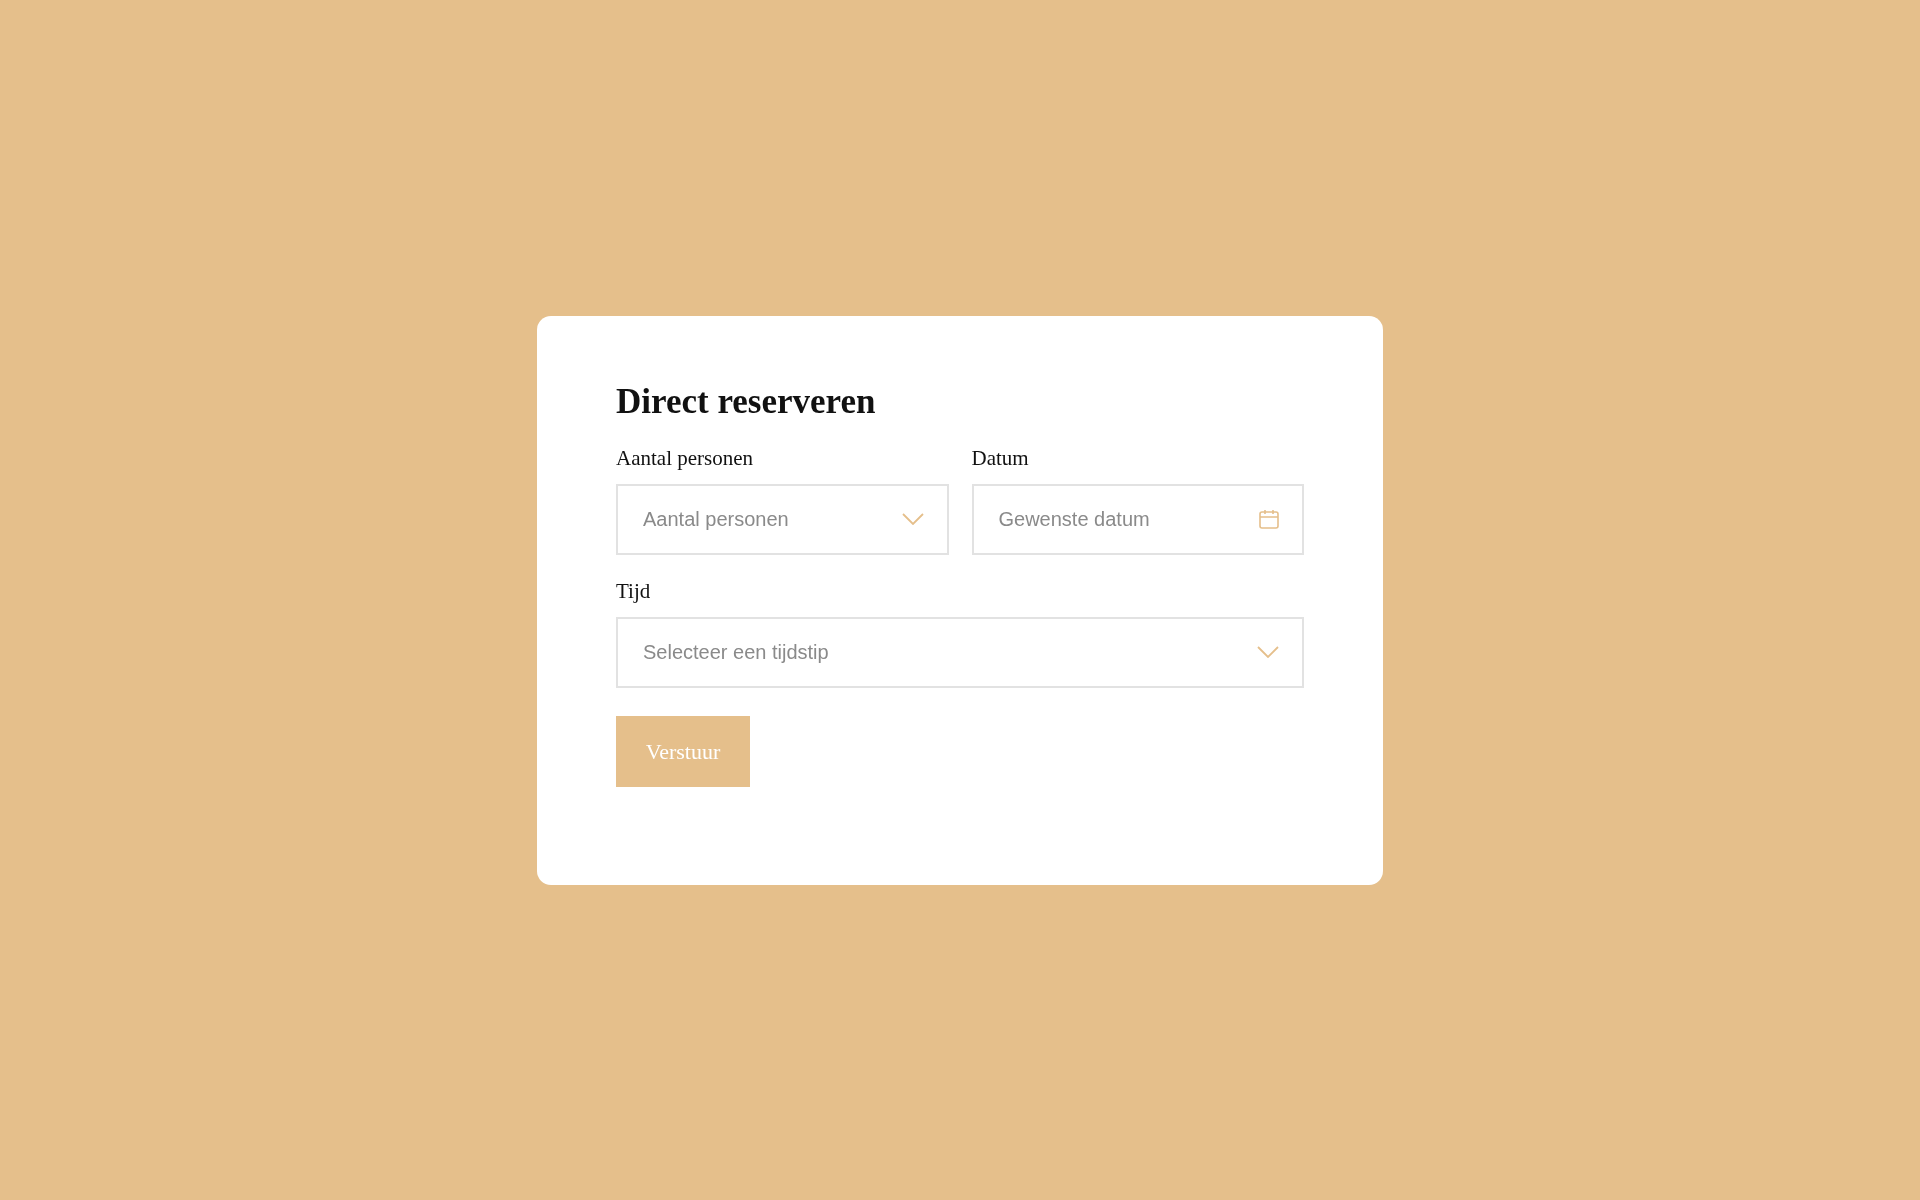 The image size is (1920, 1200). What do you see at coordinates (685, 458) in the screenshot?
I see `field-label: Aantal personen` at bounding box center [685, 458].